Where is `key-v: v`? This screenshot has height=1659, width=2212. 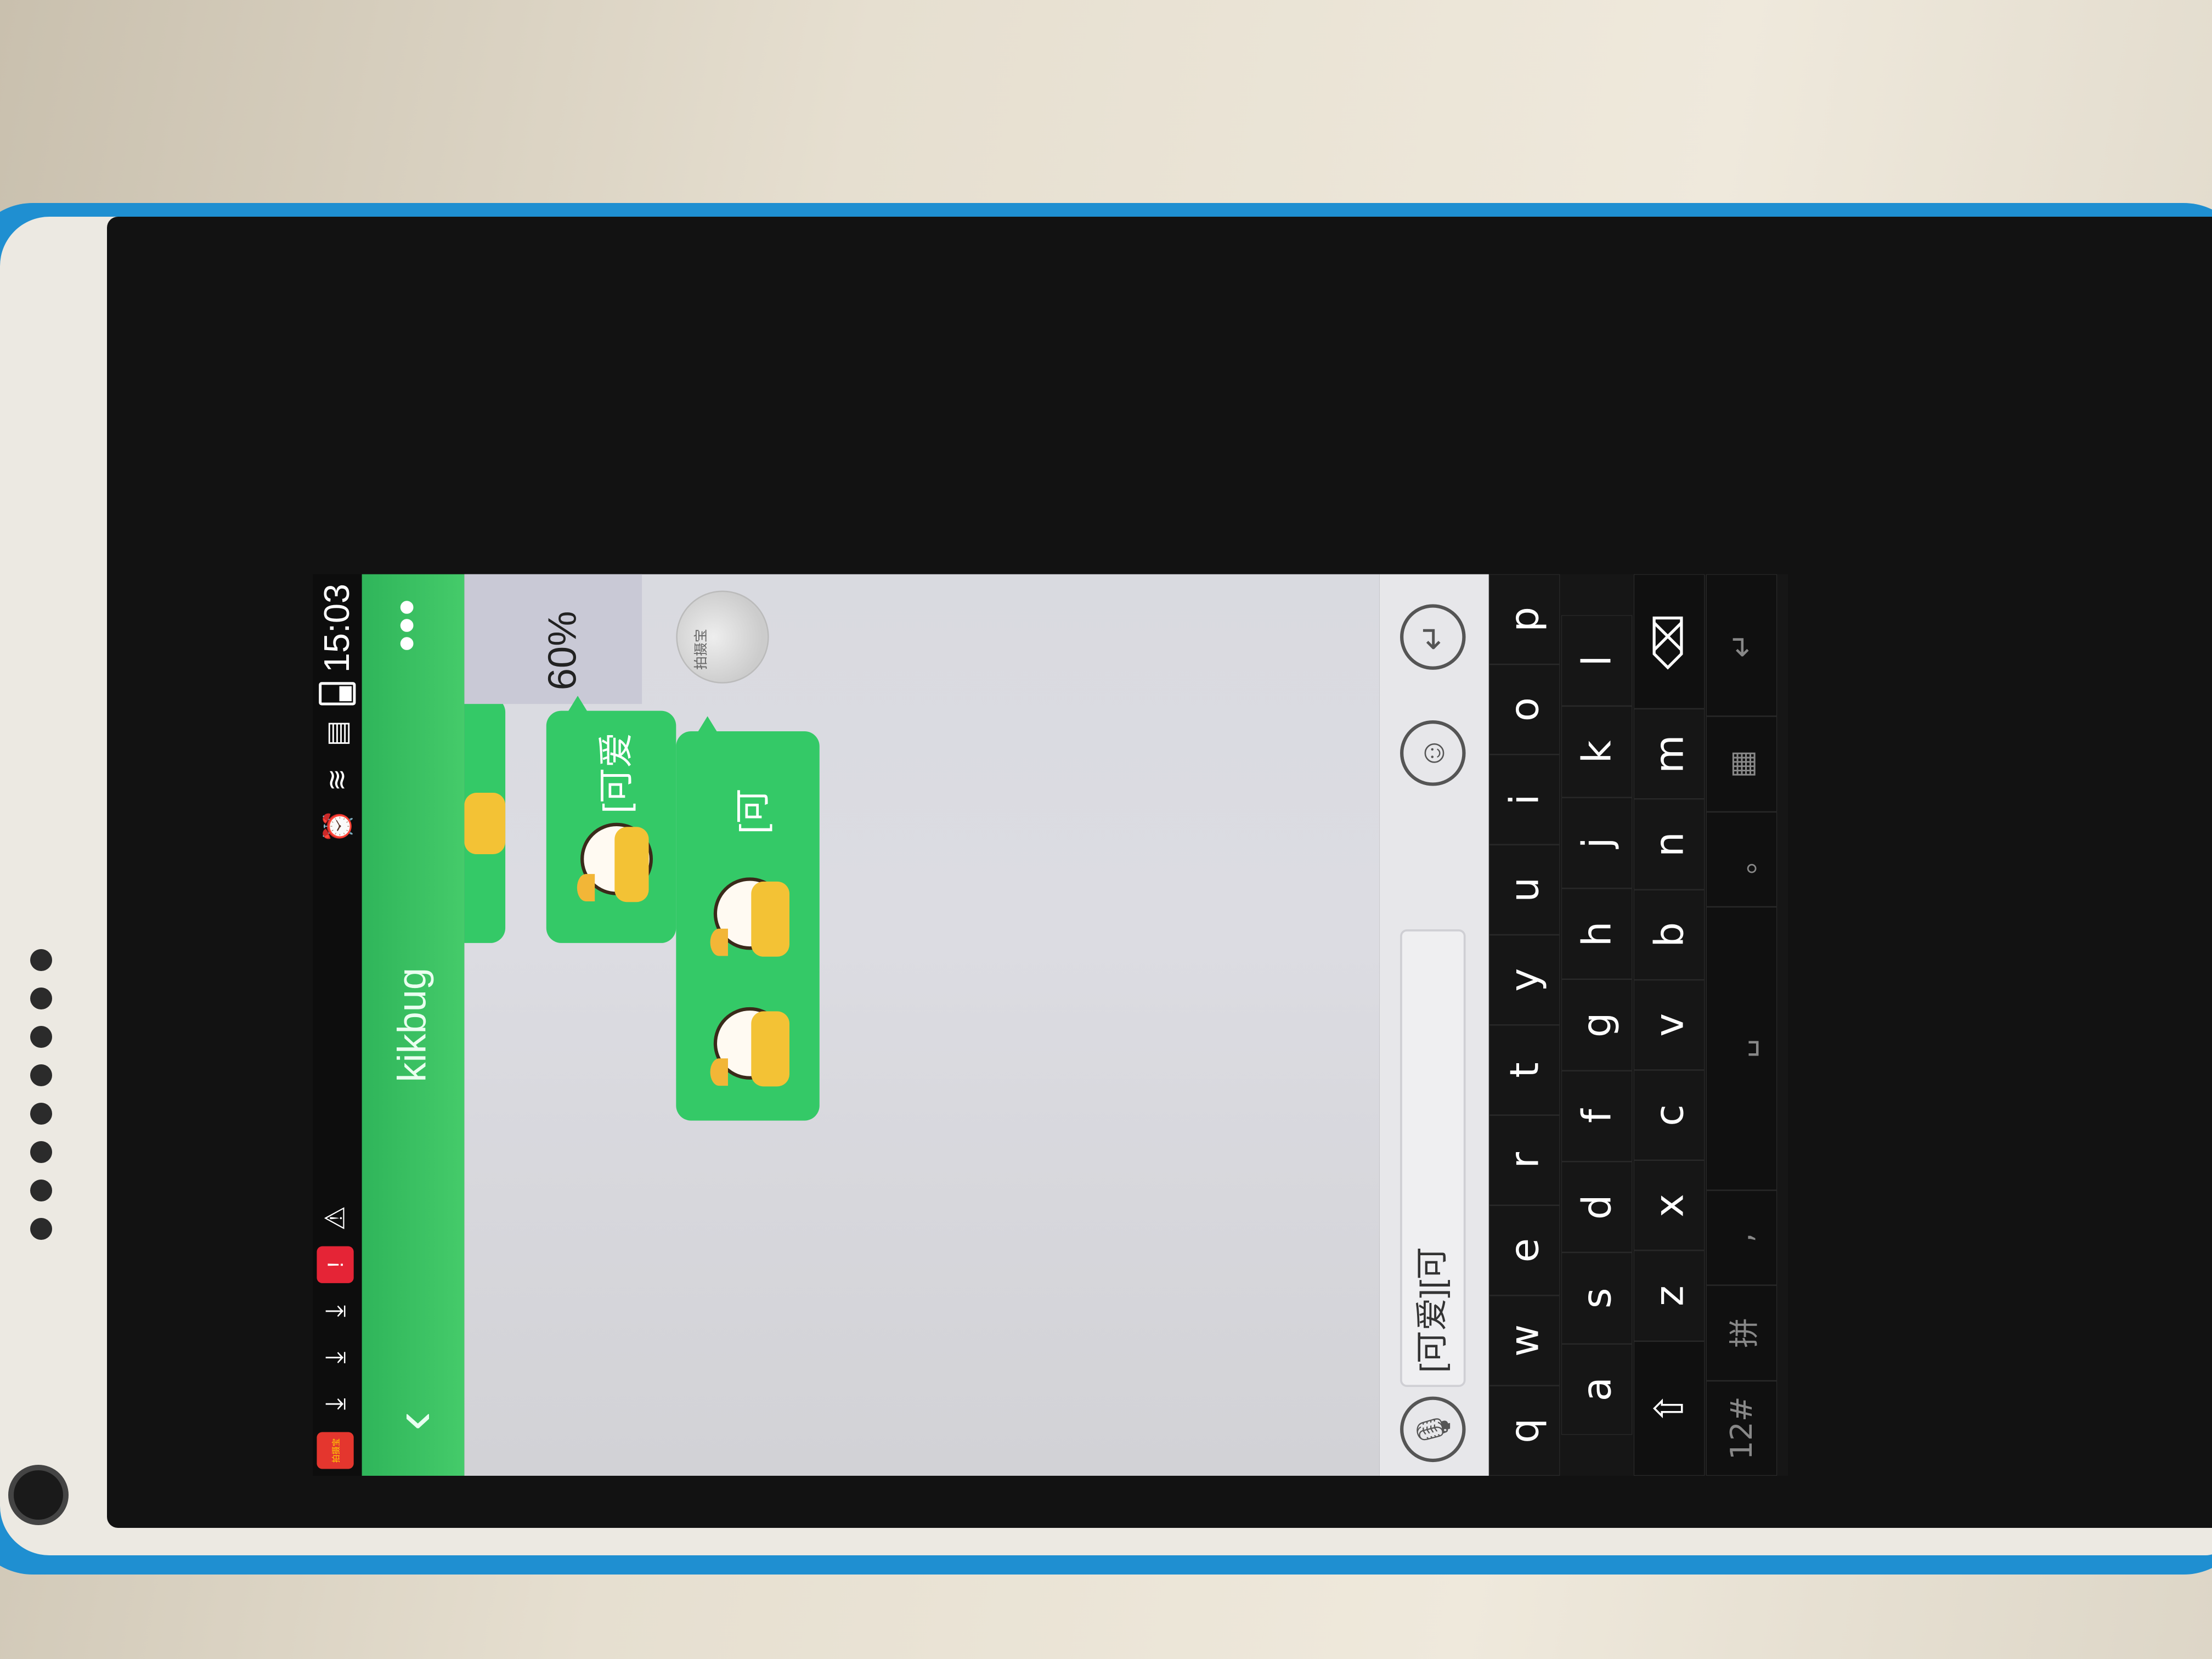
key-v: v is located at coordinates (1669, 1024).